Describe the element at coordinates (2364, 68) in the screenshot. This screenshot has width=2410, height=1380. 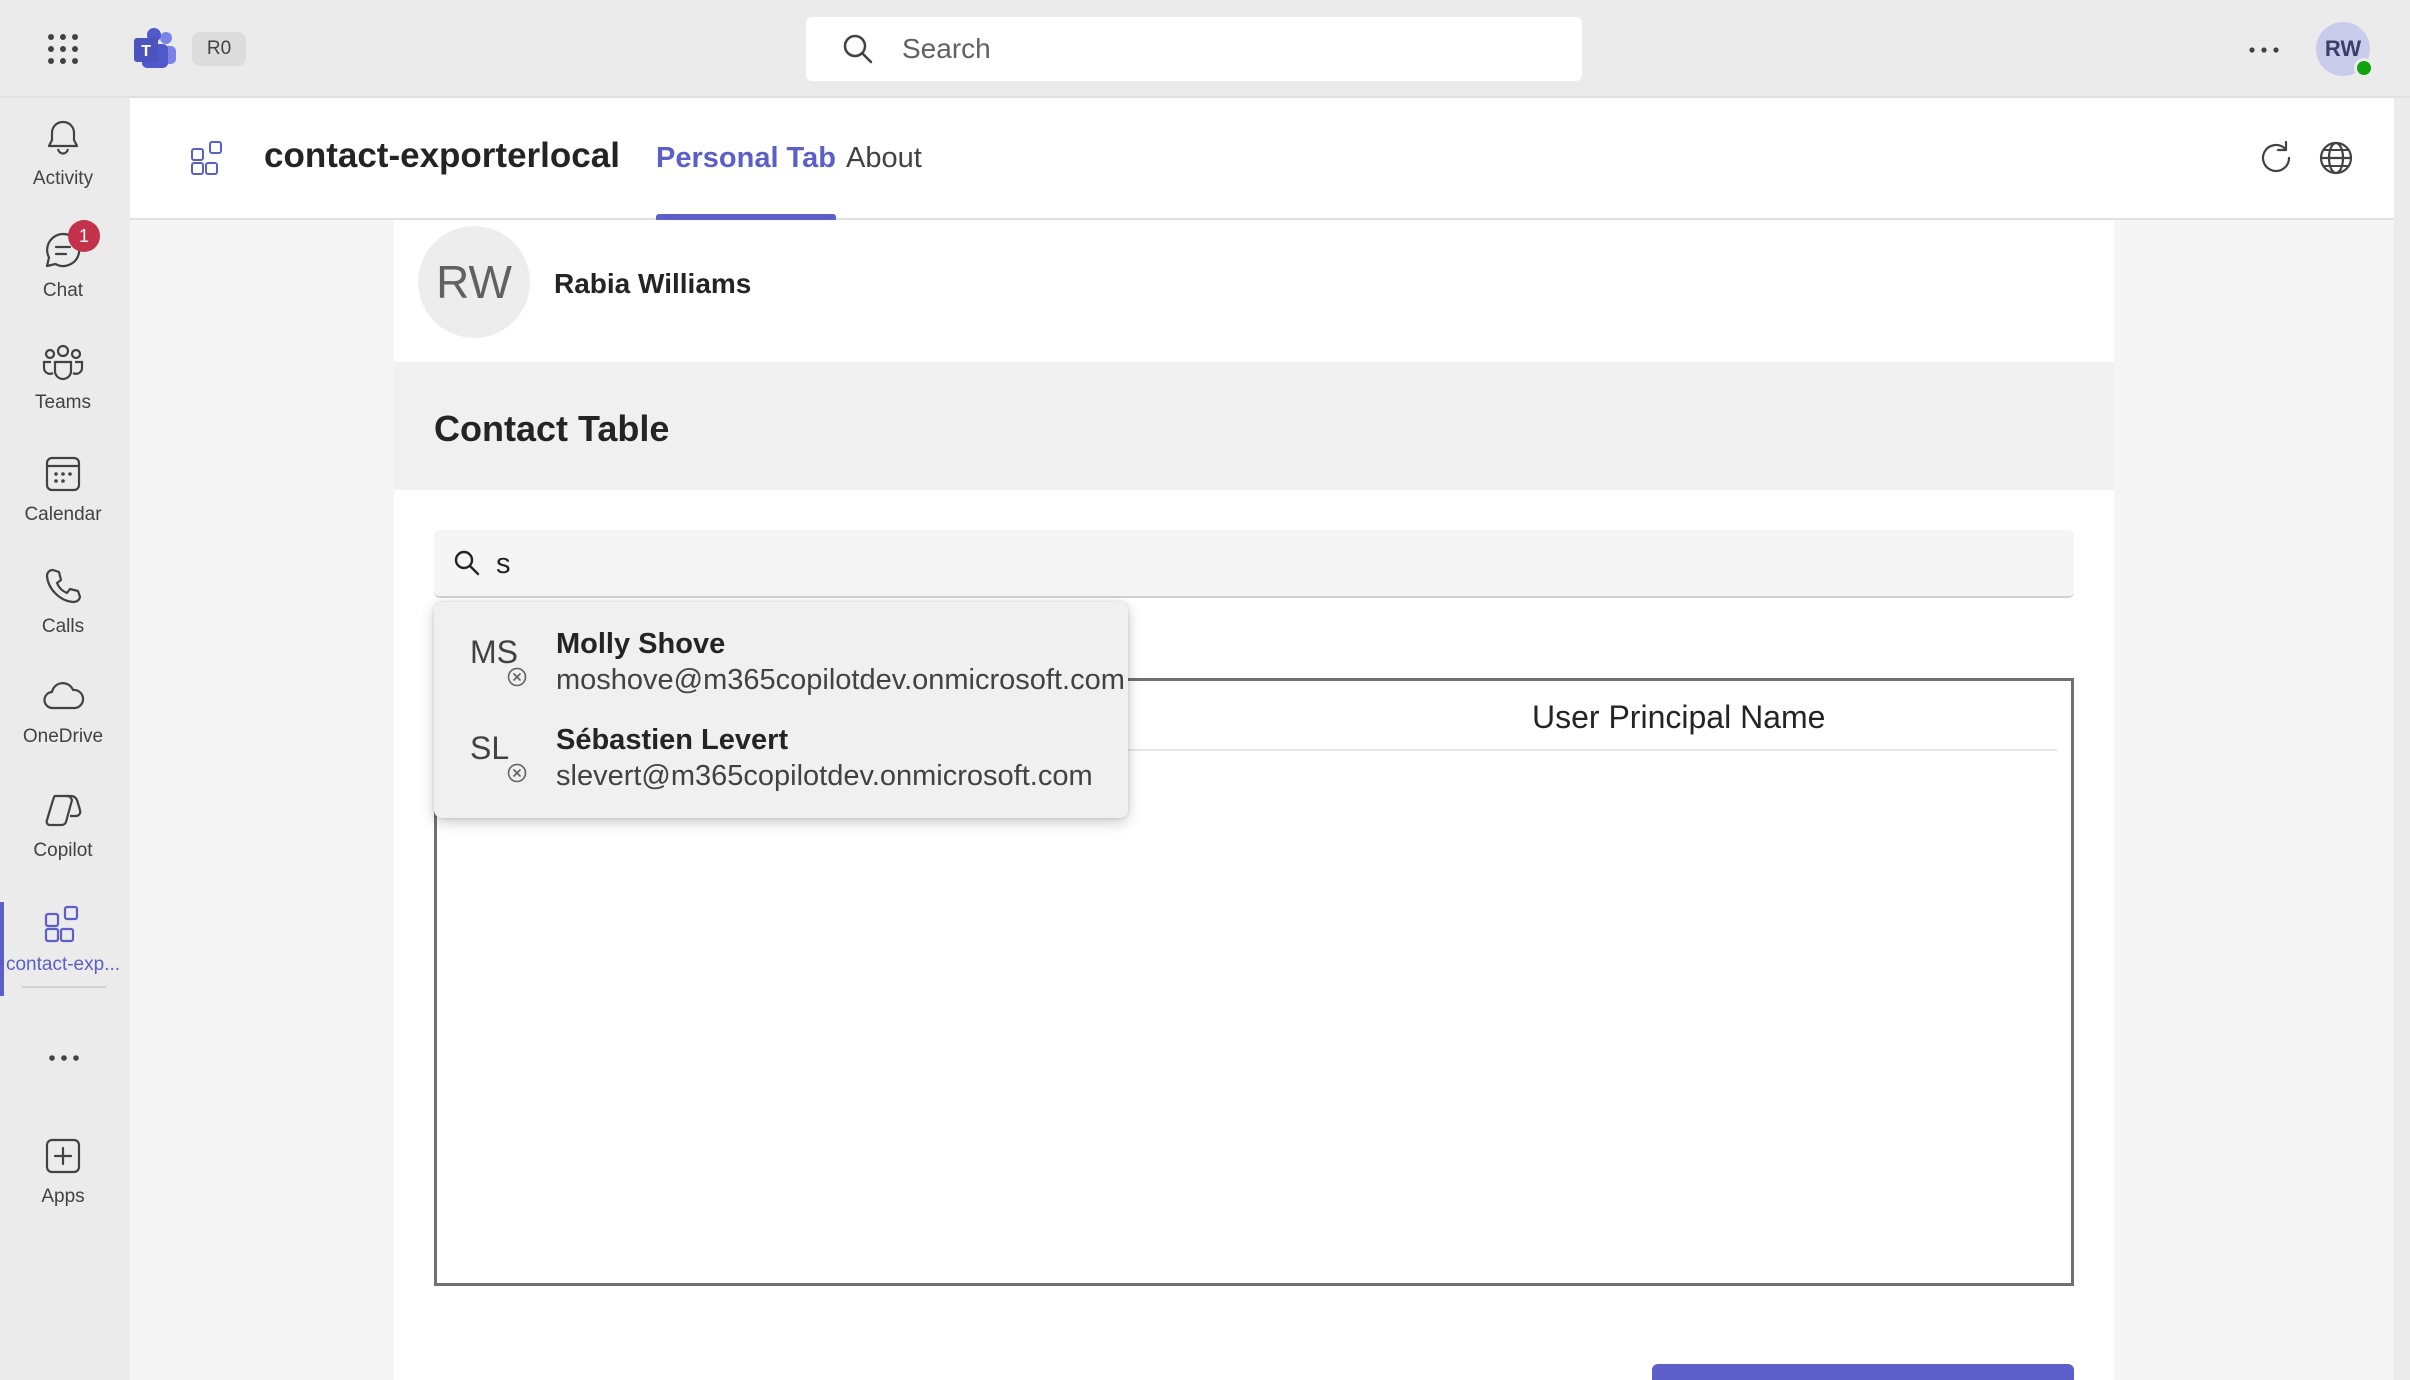
I see `presence-available-icon` at that location.